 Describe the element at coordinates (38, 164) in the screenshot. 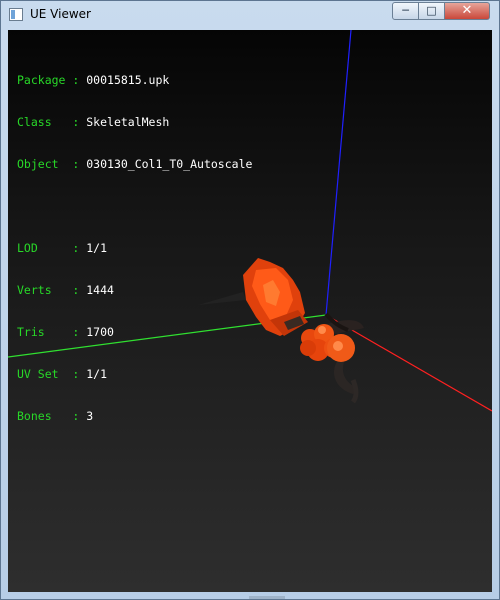

I see `object-label: Object` at that location.